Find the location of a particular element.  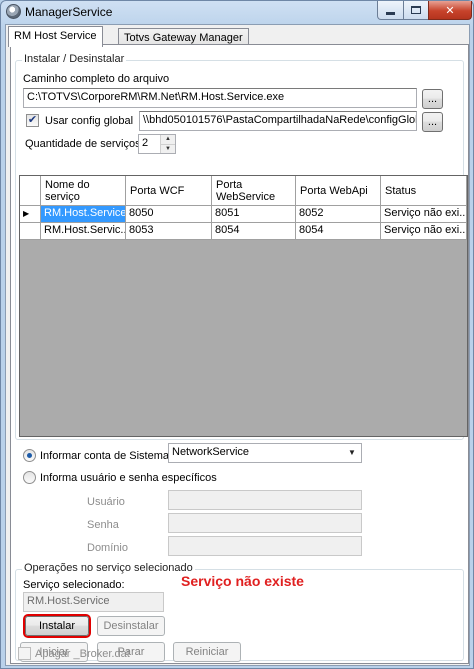

column-header-wcf: Porta WCF is located at coordinates (169, 191).